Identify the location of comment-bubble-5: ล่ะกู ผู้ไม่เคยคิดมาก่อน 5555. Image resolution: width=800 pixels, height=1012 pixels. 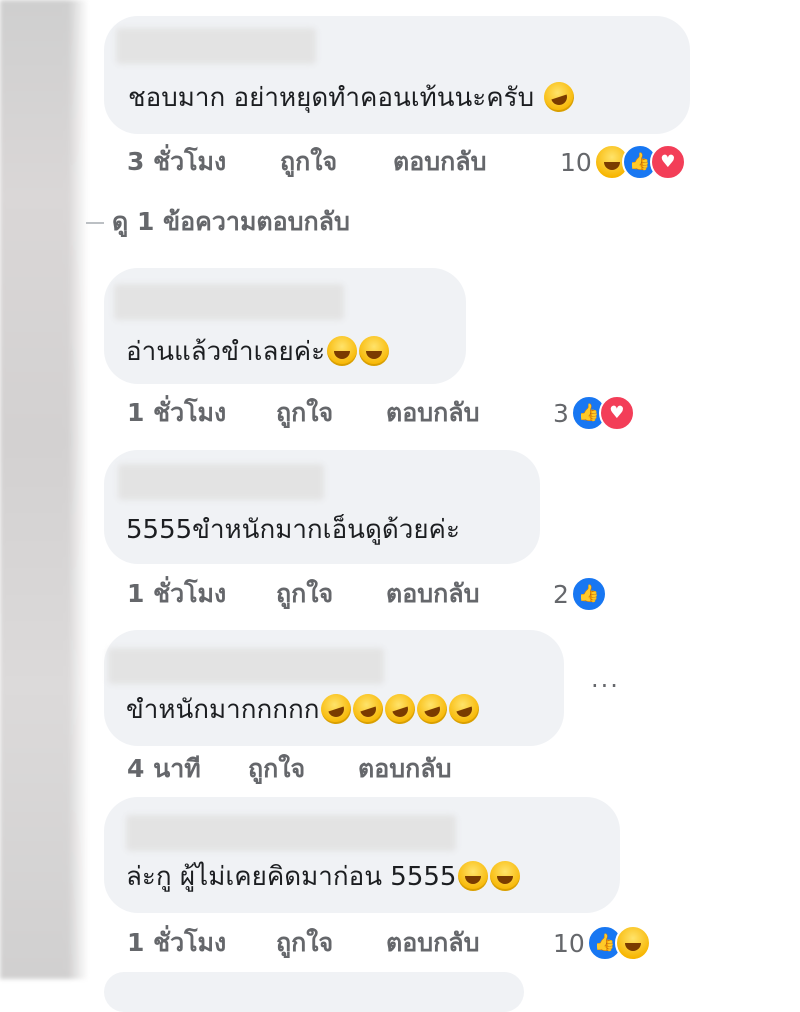
(362, 855).